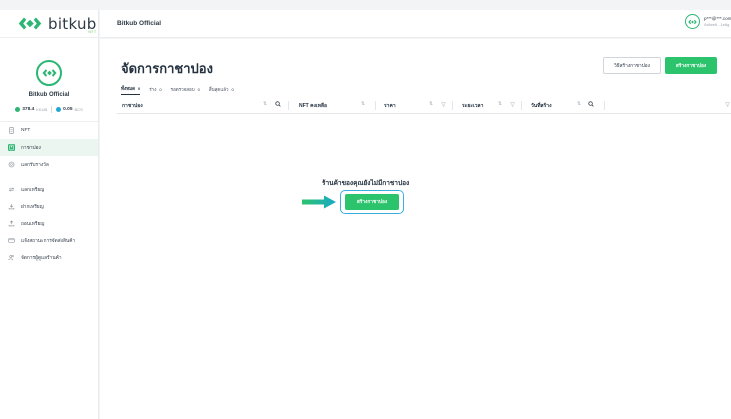 Image resolution: width=731 pixels, height=419 pixels. I want to click on balances: 378.4 KKUB 0.05 BCS, so click(49, 109).